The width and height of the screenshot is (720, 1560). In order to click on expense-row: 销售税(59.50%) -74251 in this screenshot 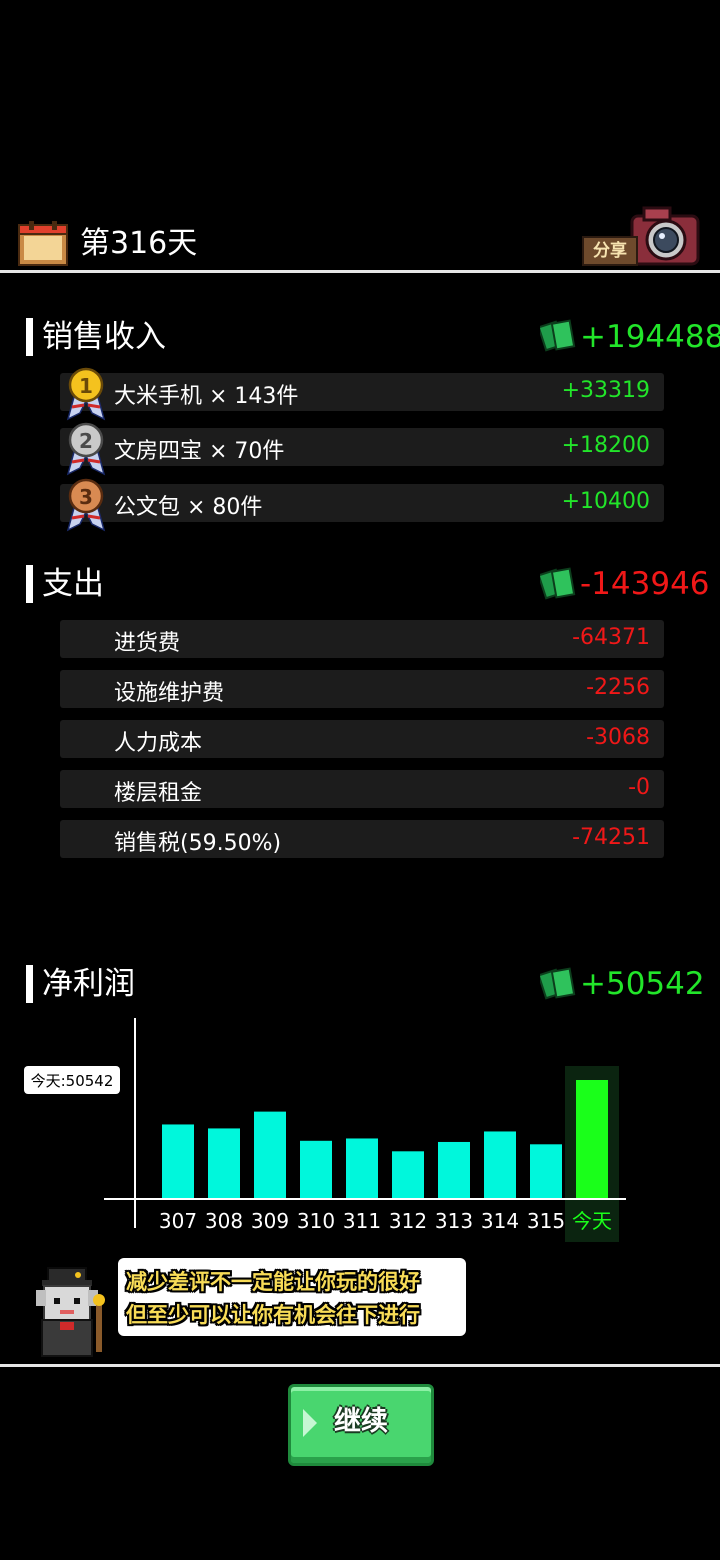, I will do `click(362, 839)`.